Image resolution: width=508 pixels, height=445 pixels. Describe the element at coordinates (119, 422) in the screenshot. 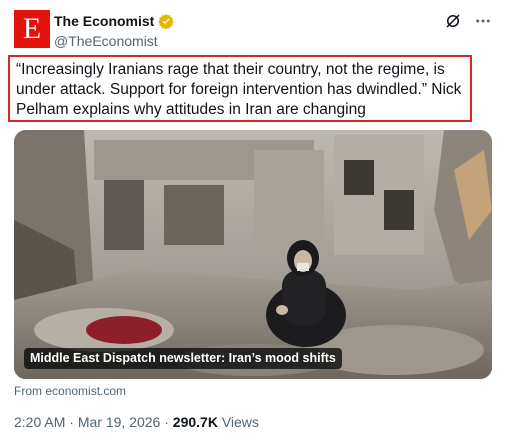

I see `tweet-date: Mar 19, 2026` at that location.